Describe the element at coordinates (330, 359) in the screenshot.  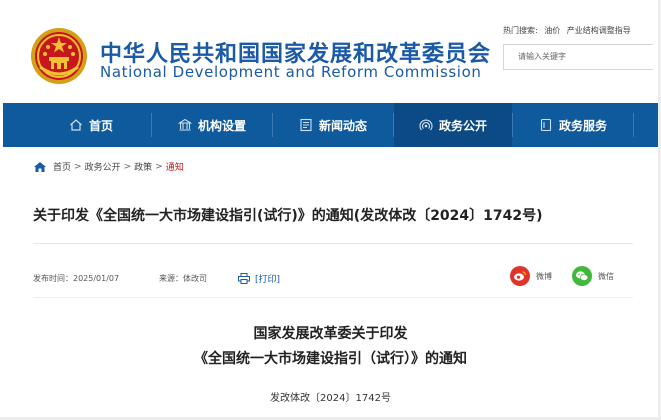
I see `document-heading: 《全国统一大市场建设指引（试行）》的通知` at that location.